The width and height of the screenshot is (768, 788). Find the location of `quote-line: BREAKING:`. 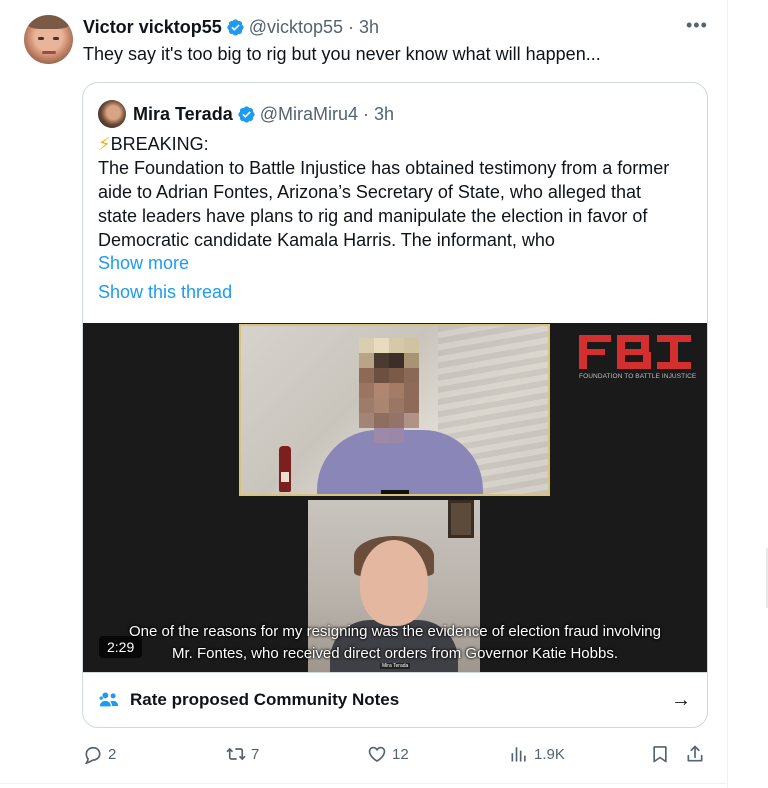

quote-line: BREAKING: is located at coordinates (159, 144).